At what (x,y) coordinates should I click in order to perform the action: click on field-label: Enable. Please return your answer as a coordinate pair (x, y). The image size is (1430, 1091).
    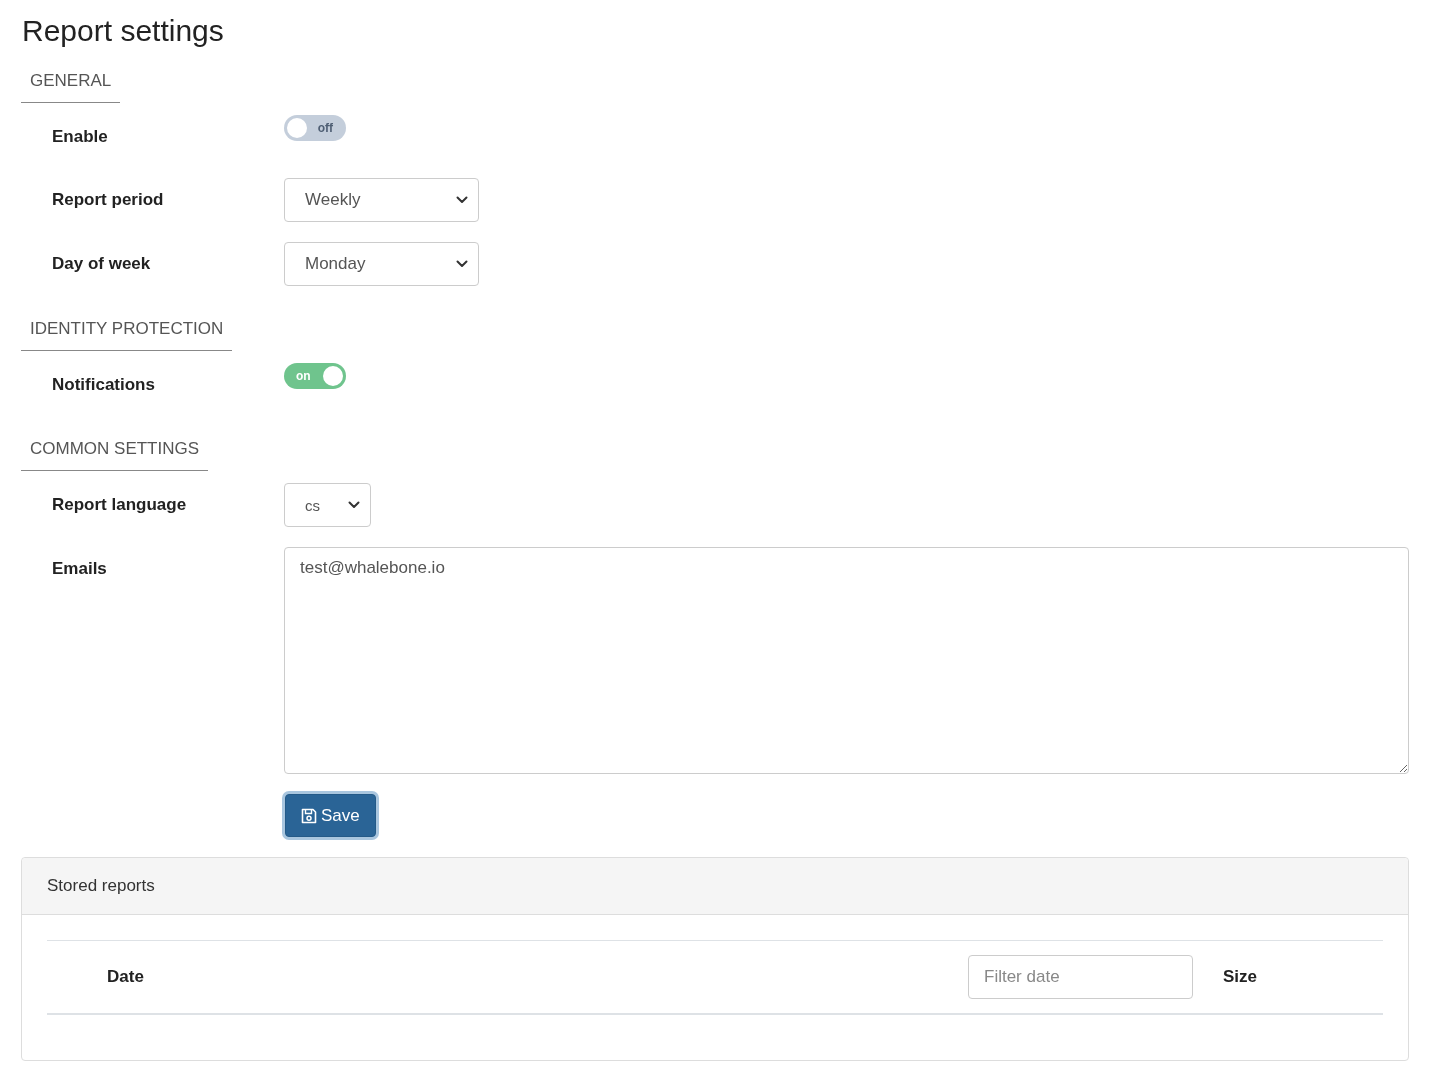
    Looking at the image, I should click on (80, 136).